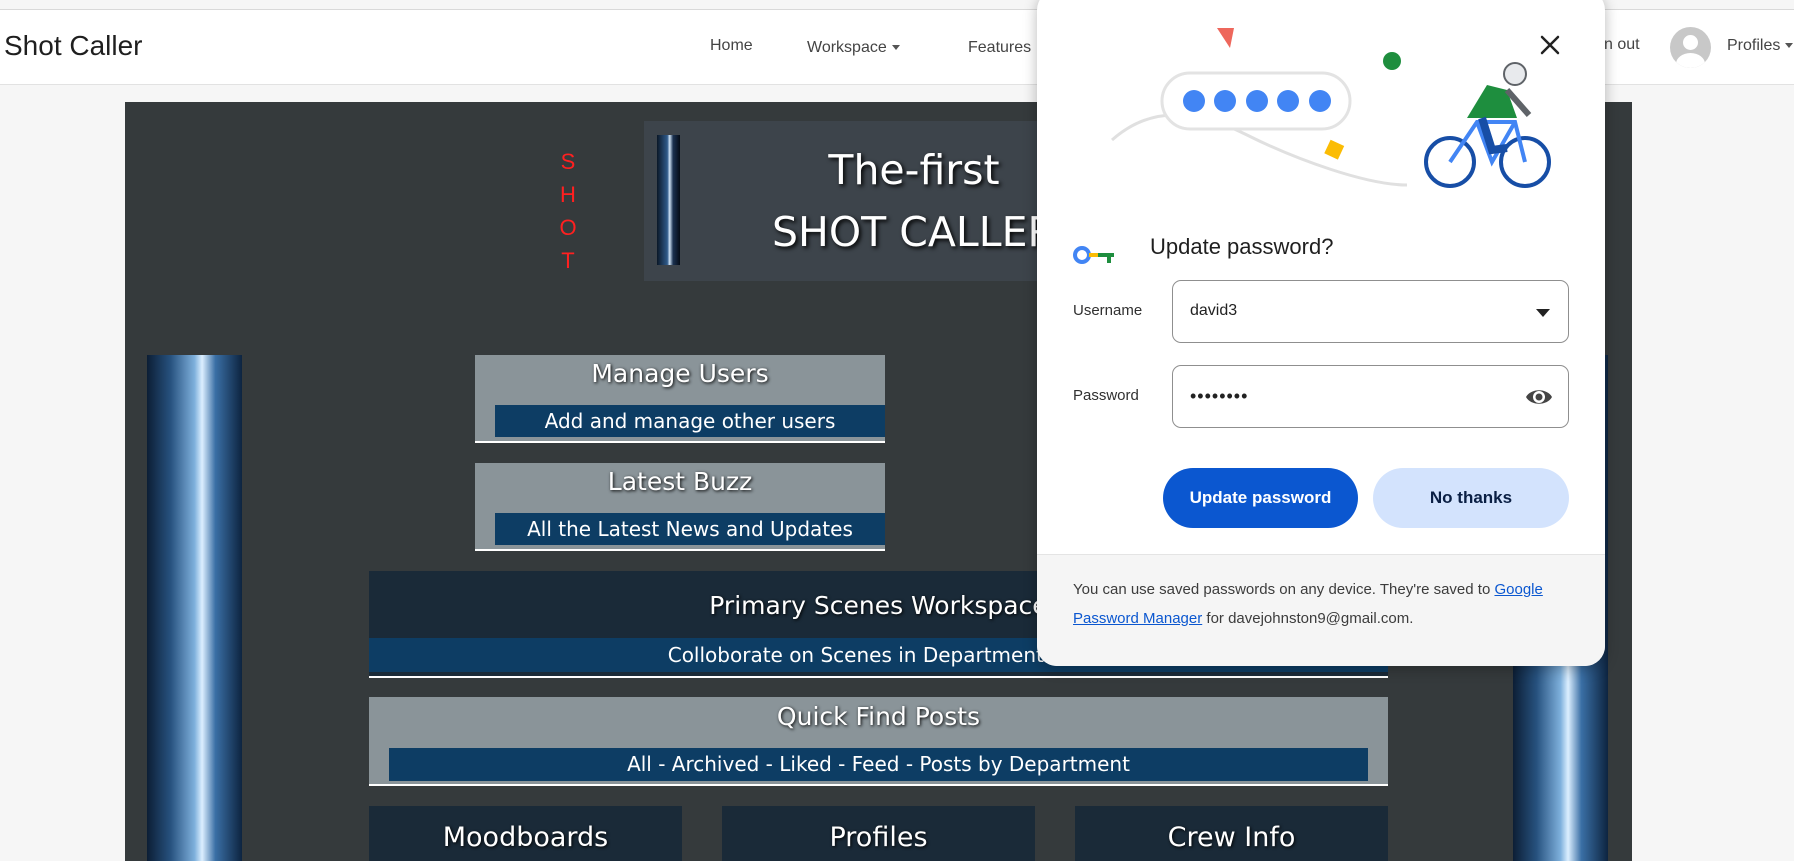 Image resolution: width=1794 pixels, height=861 pixels. What do you see at coordinates (1543, 313) in the screenshot?
I see `dropdown-arrow-icon` at bounding box center [1543, 313].